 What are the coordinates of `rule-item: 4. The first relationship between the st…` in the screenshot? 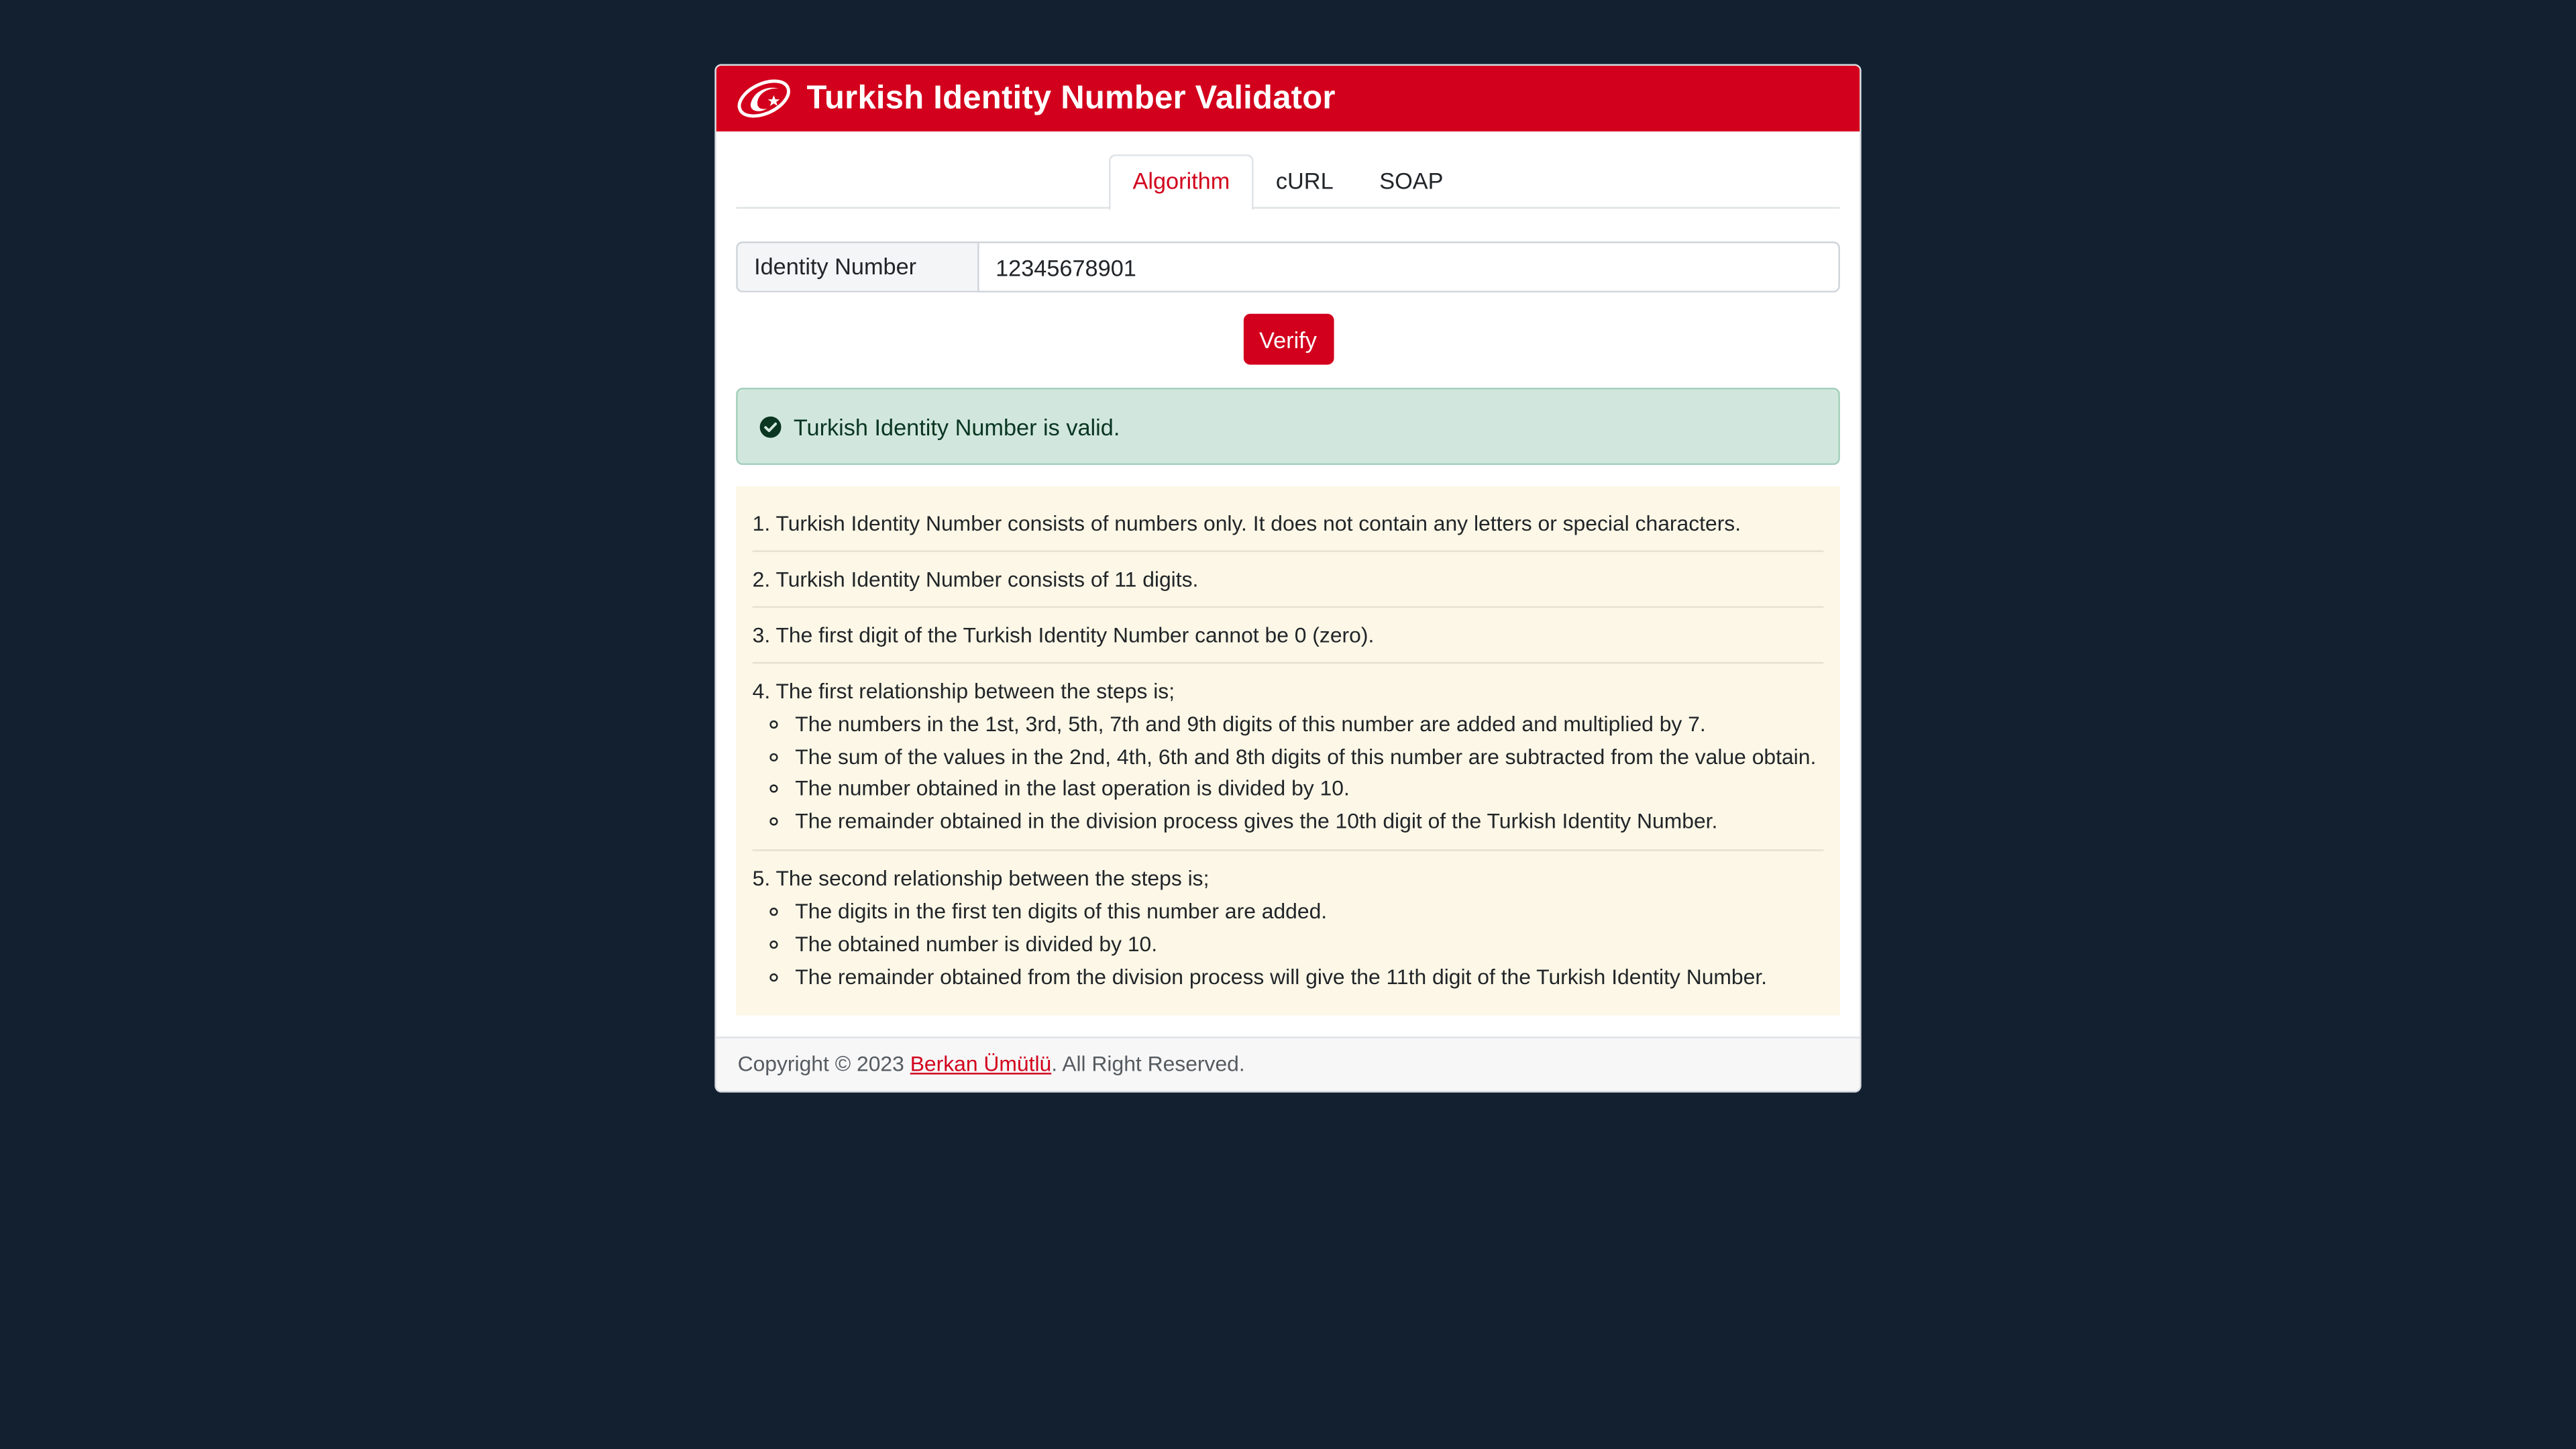 It's located at (1288, 764).